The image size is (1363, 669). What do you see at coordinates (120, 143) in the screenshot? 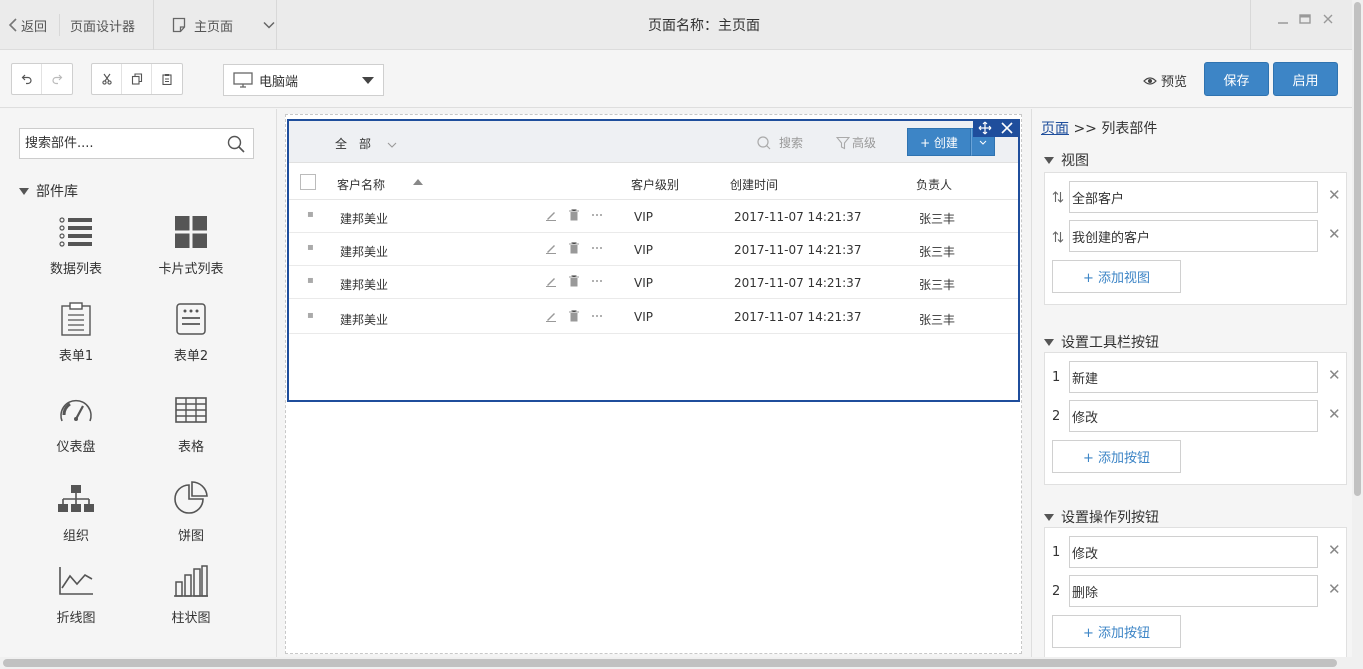
I see `search-input` at bounding box center [120, 143].